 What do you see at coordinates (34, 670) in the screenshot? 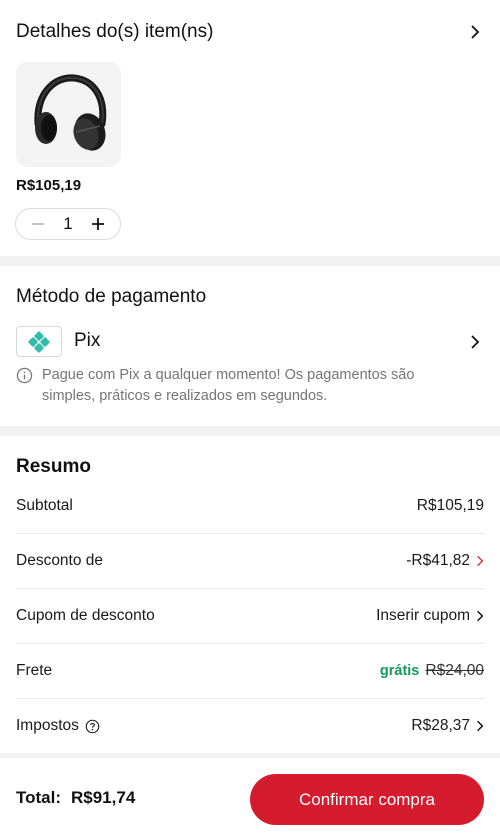
I see `shipping-label: Frete` at bounding box center [34, 670].